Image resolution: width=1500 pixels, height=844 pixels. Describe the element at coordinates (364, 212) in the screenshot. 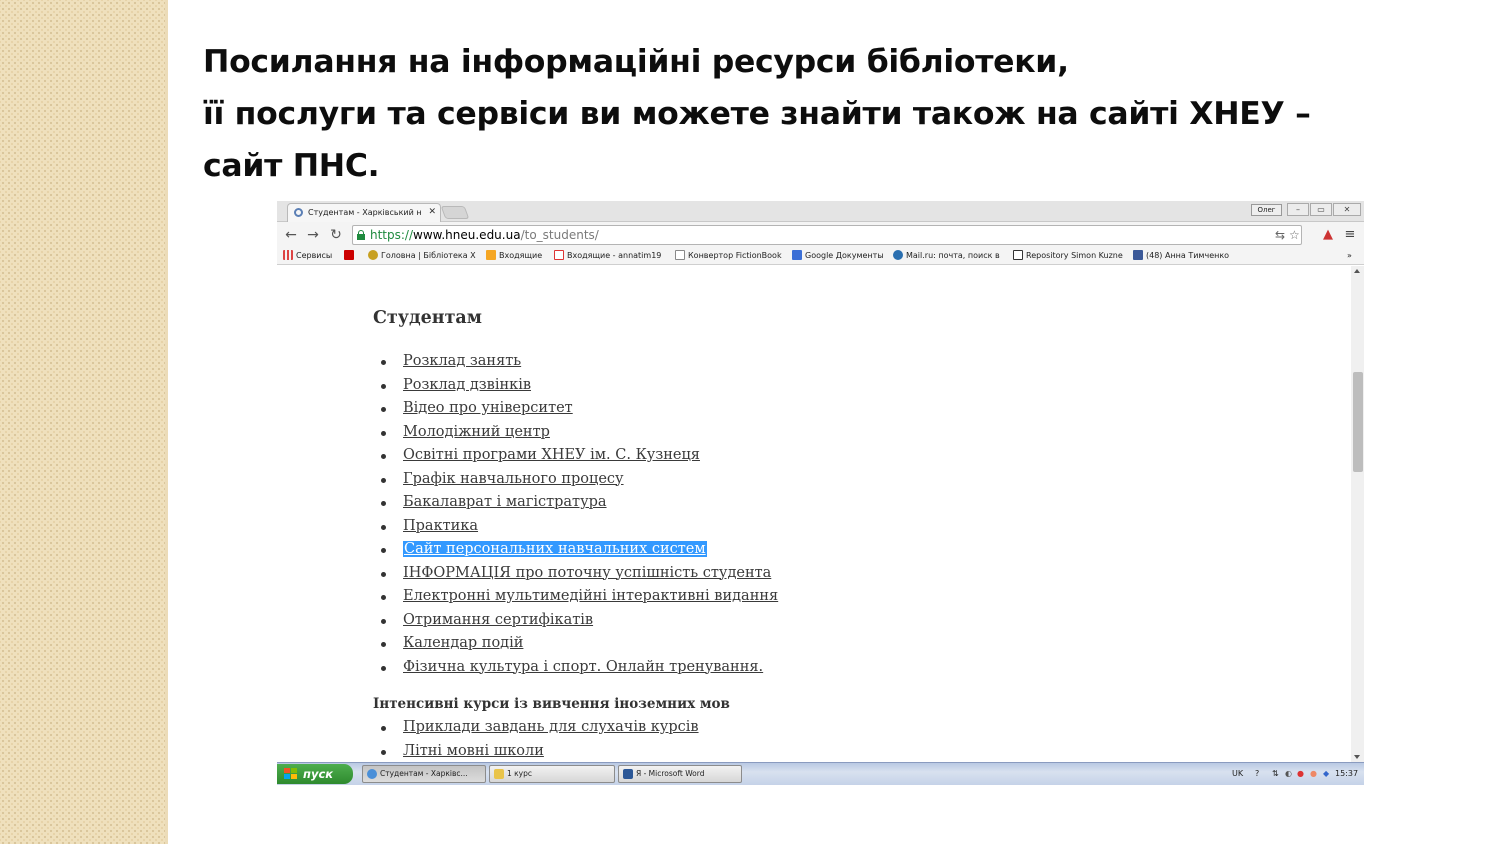

I see `browser-tab: Студентам - Харківський н ✕` at that location.